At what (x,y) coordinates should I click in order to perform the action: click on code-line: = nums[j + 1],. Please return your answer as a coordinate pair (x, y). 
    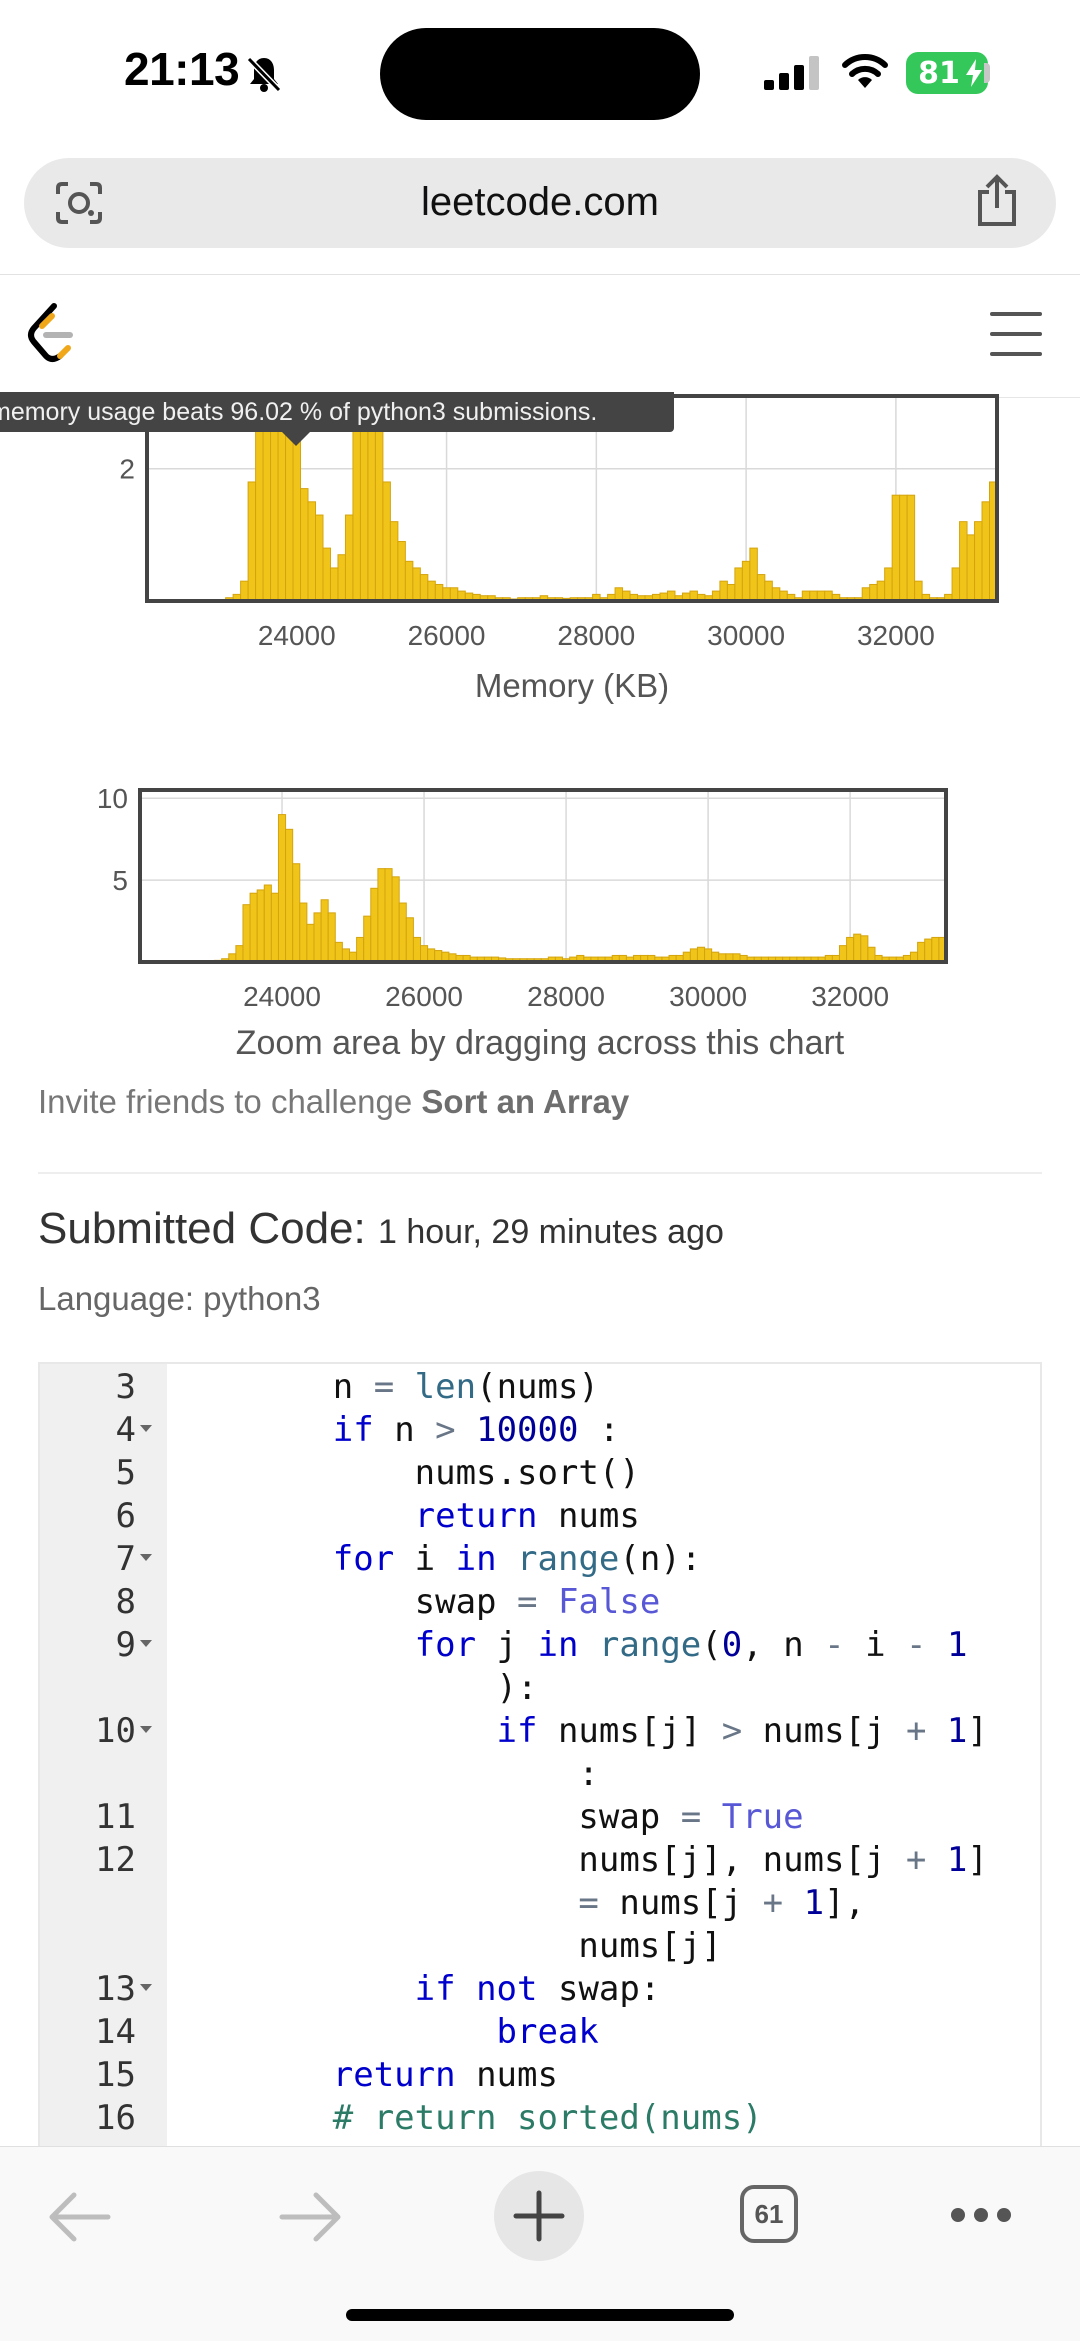
    Looking at the image, I should click on (540, 1903).